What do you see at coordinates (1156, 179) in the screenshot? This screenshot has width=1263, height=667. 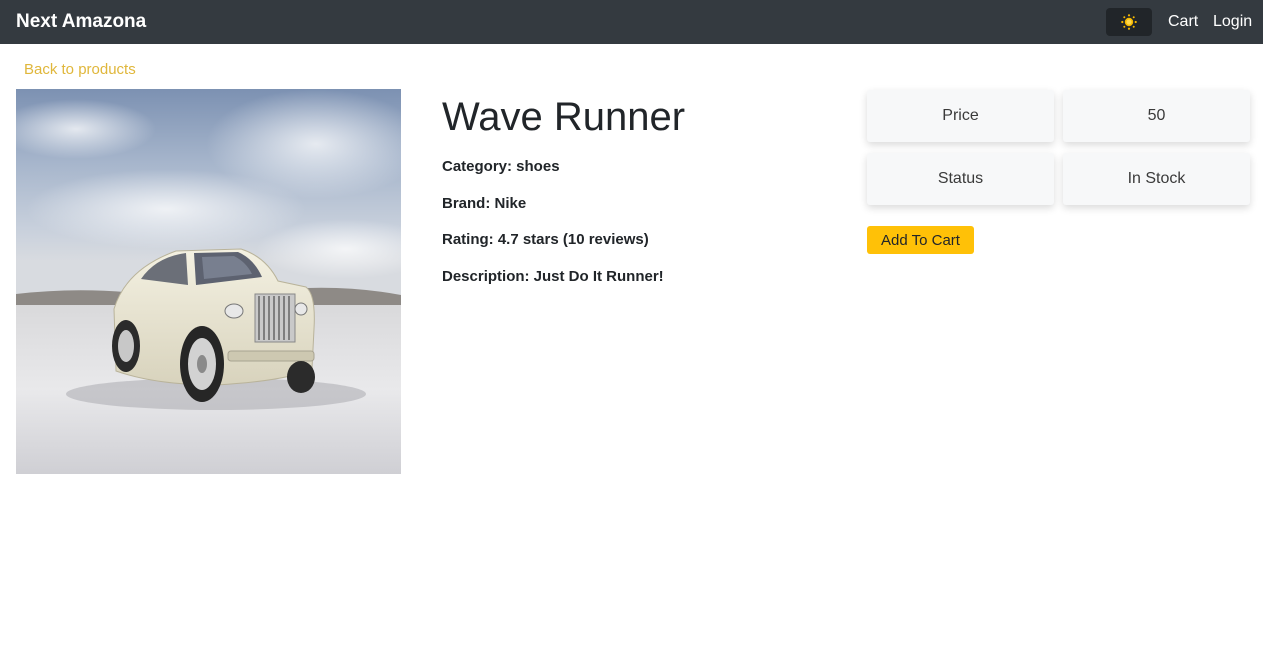 I see `status-value-cell: In Stock` at bounding box center [1156, 179].